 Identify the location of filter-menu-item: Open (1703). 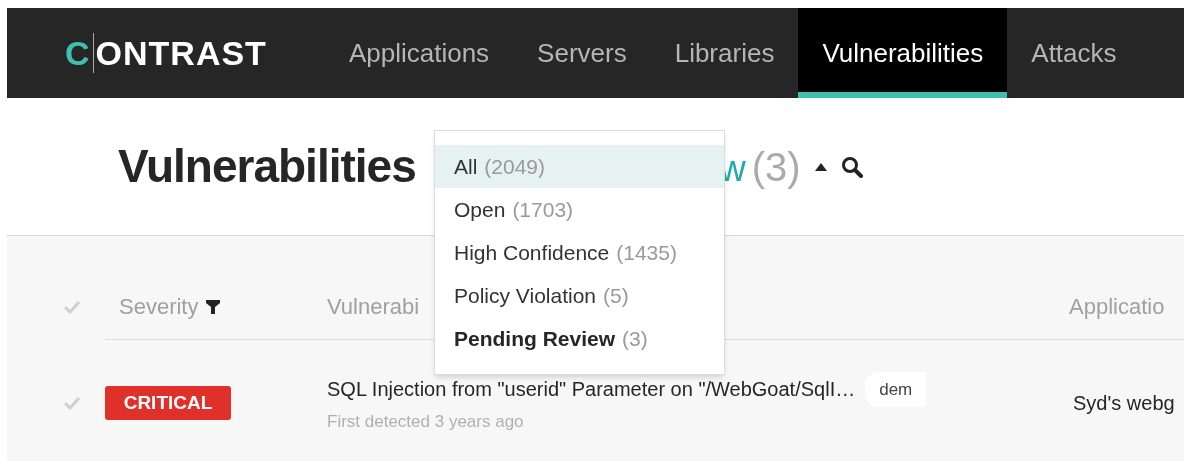
(579, 209).